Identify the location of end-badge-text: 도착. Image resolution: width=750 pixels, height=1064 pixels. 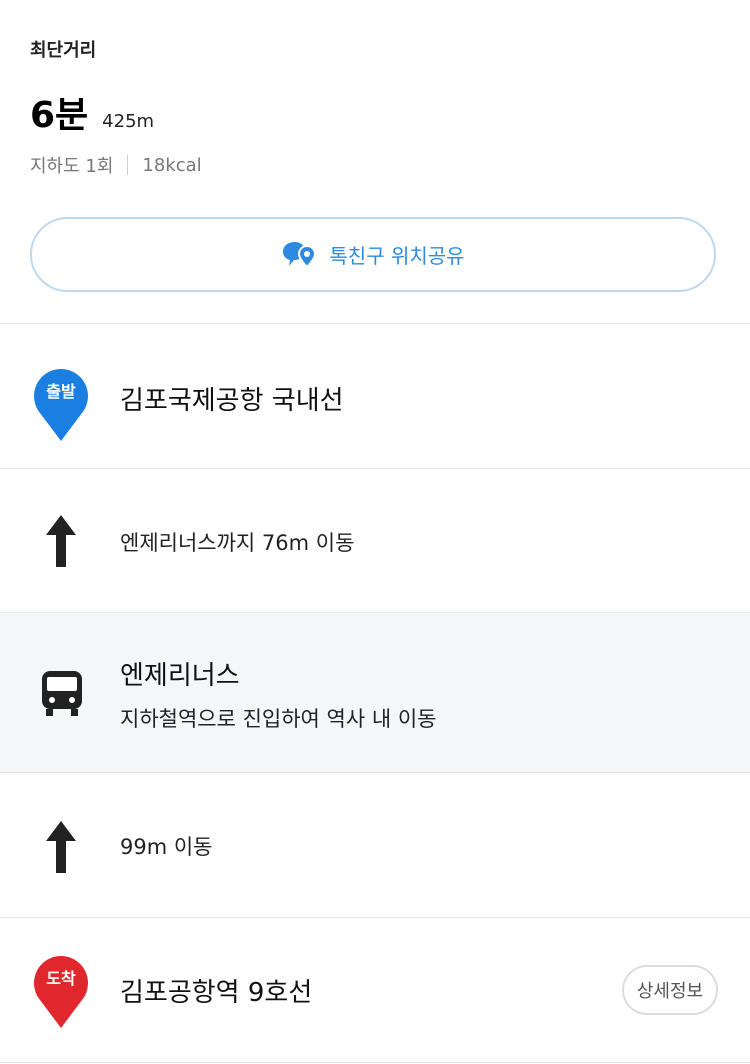
(61, 978).